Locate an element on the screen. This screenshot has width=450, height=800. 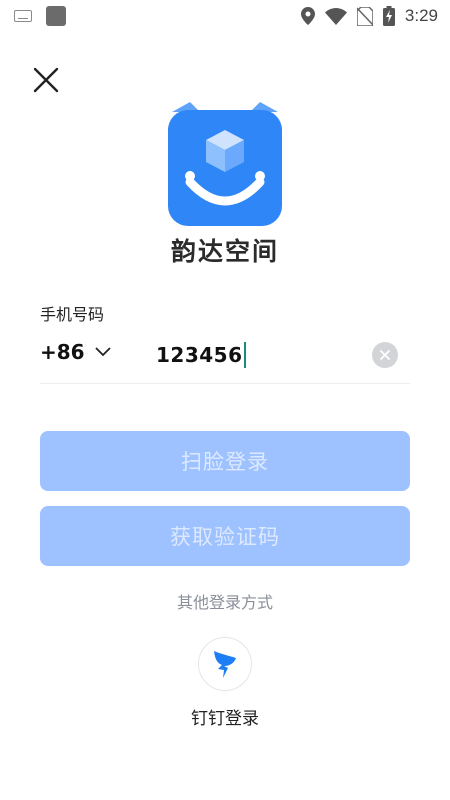
other-login-label: 其他登录方式 is located at coordinates (224, 602).